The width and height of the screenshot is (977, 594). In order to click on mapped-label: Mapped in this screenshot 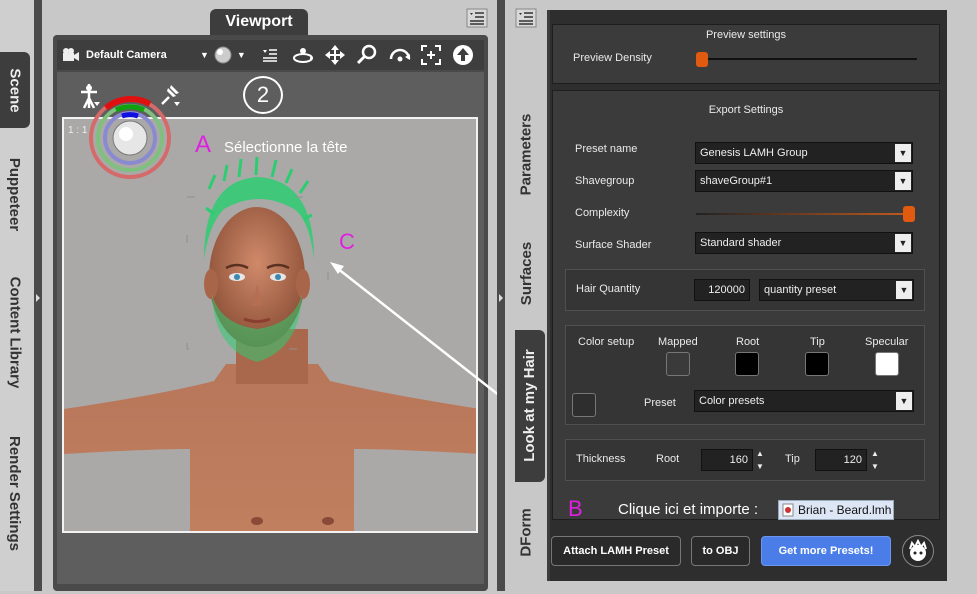, I will do `click(678, 342)`.